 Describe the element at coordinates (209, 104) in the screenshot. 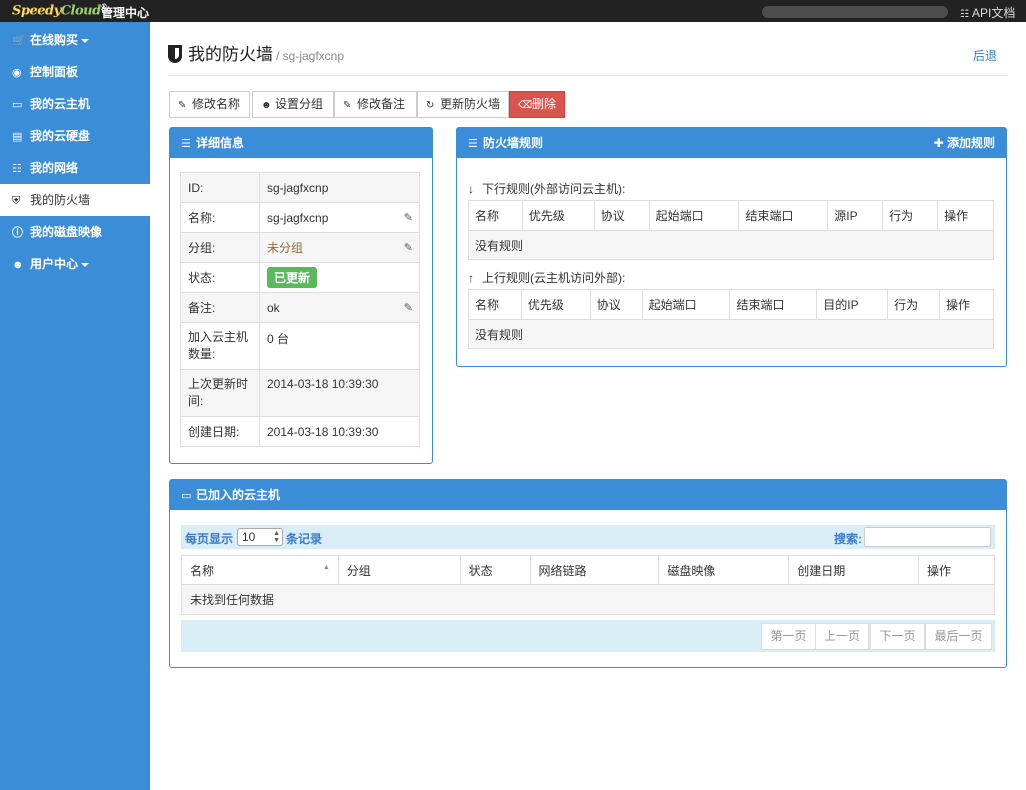

I see `rename-button: ✎ 修改名称` at that location.